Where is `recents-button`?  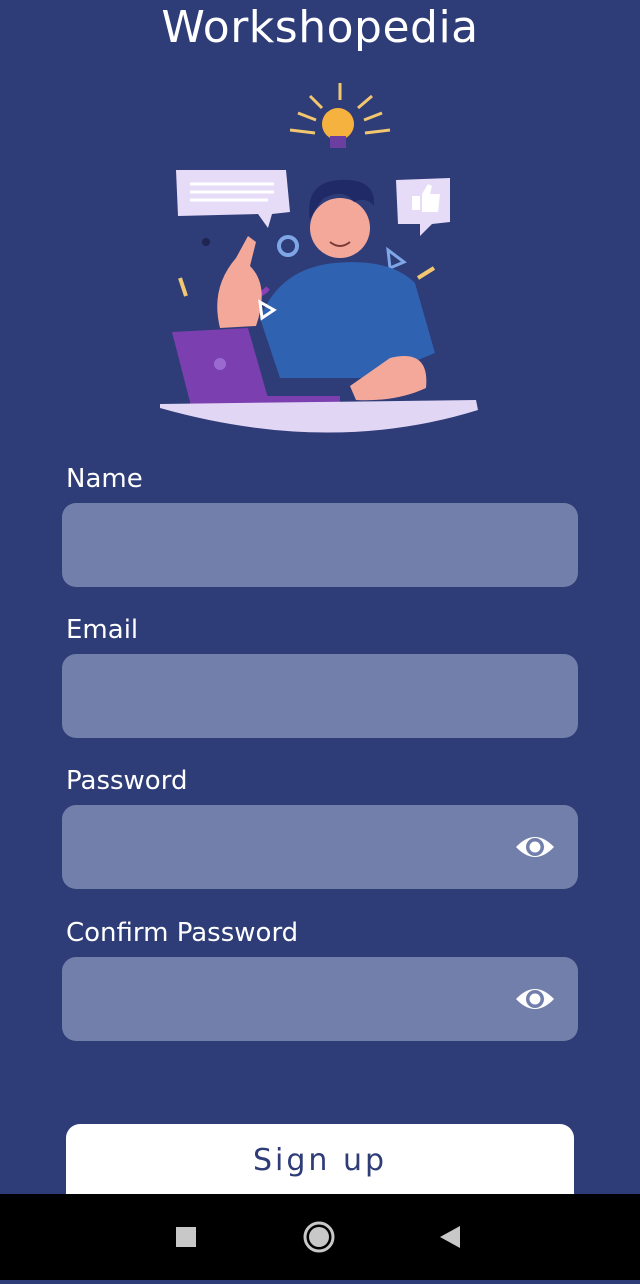 recents-button is located at coordinates (186, 1237).